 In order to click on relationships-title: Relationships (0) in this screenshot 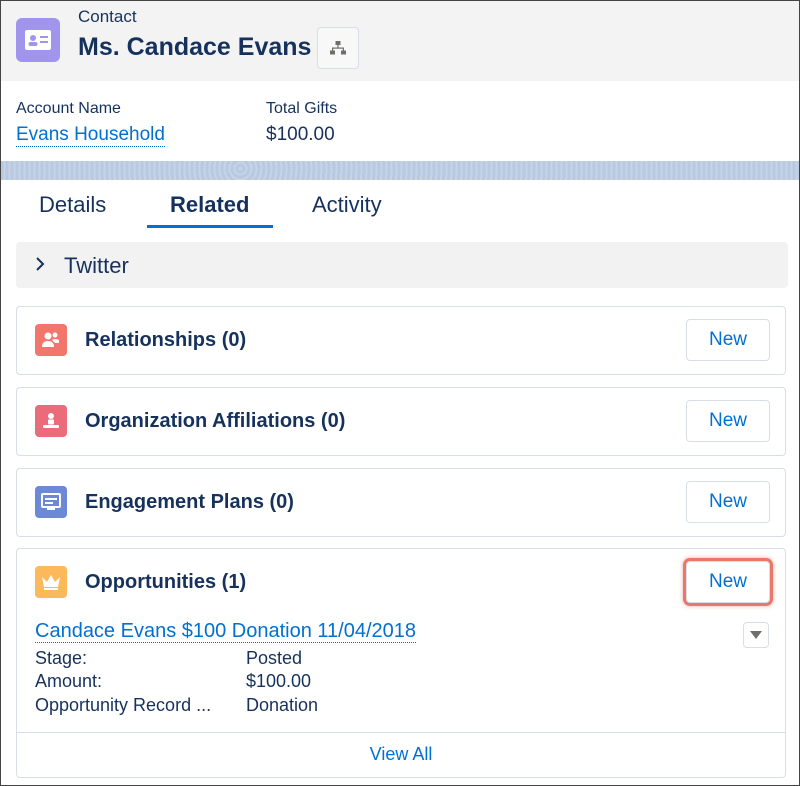, I will do `click(166, 340)`.